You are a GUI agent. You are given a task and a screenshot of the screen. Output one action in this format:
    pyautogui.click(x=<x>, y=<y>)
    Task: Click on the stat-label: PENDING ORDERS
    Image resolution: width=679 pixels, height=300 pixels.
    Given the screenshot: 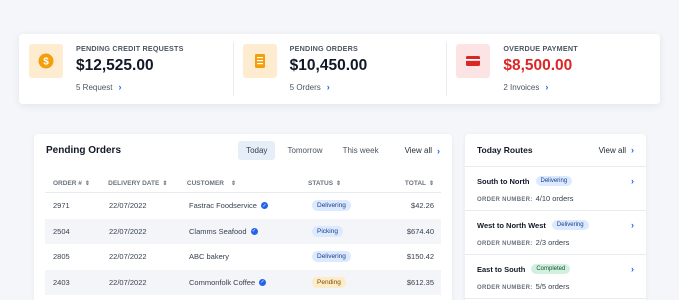 What is the action you would take?
    pyautogui.click(x=323, y=48)
    